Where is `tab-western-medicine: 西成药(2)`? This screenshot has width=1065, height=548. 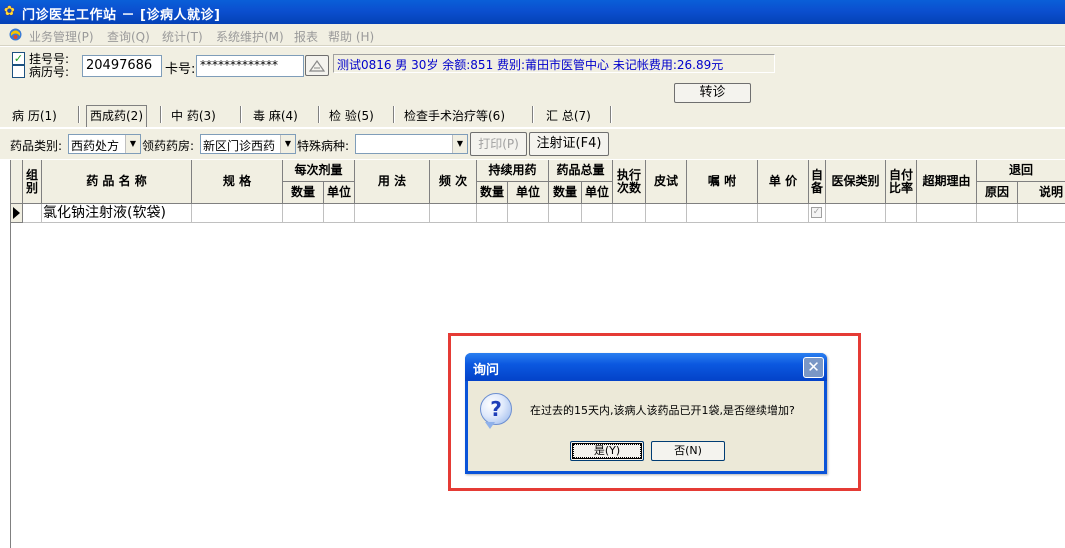
tab-western-medicine: 西成药(2) is located at coordinates (116, 116).